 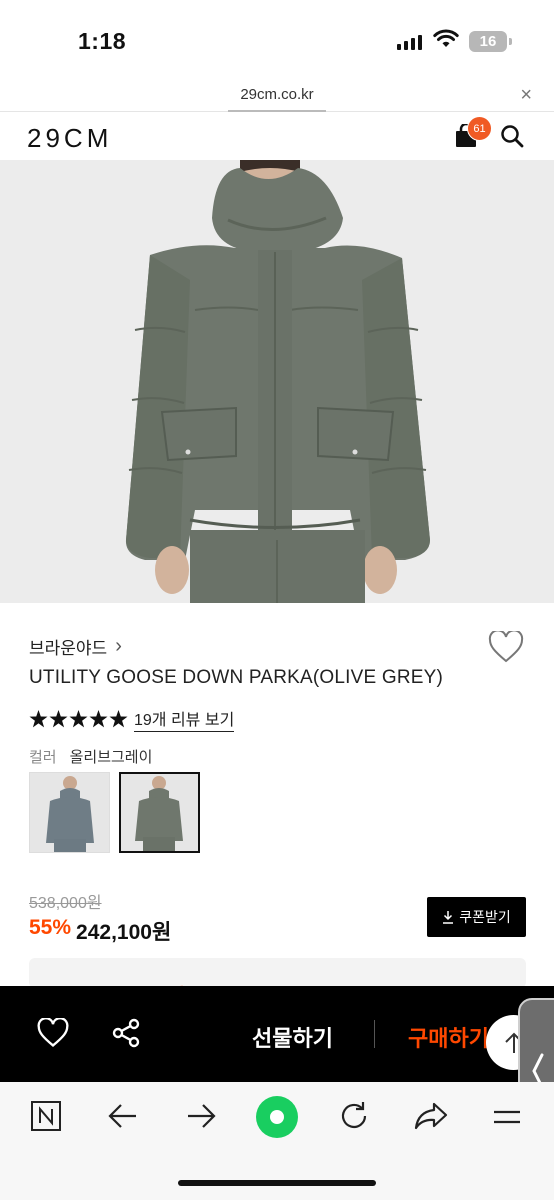 I want to click on brand-link: 브라운야드 ›, so click(x=75, y=646).